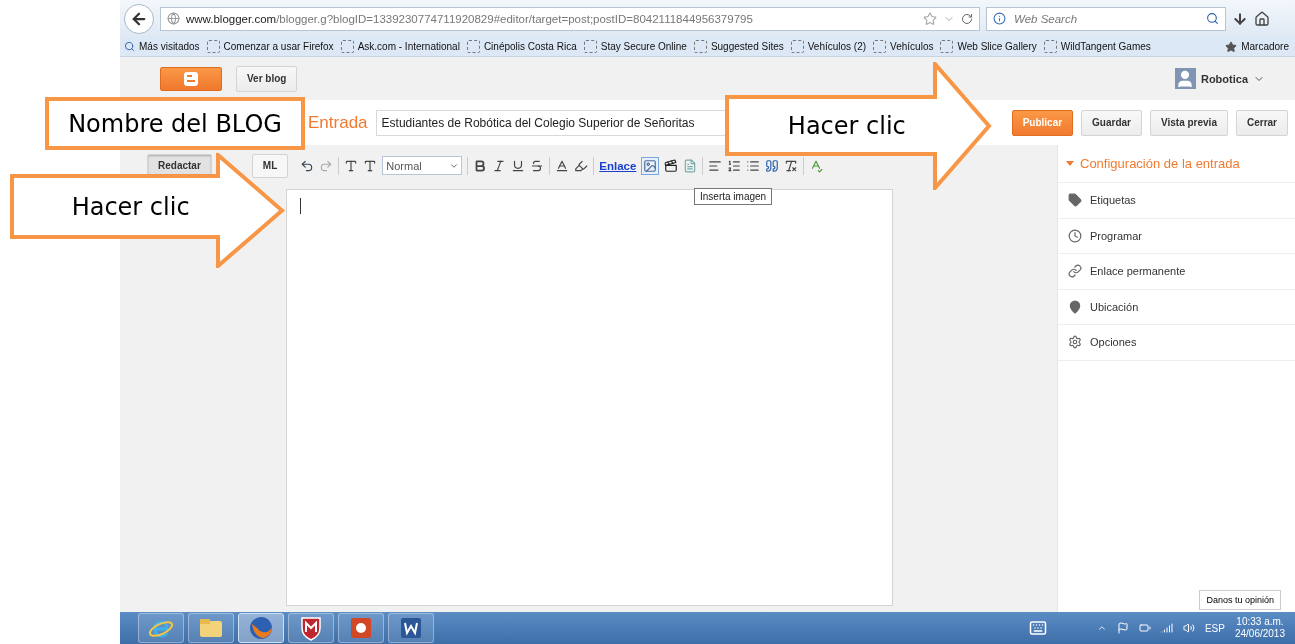 Image resolution: width=1295 pixels, height=644 pixels. Describe the element at coordinates (211, 628) in the screenshot. I see `folder-icon` at that location.